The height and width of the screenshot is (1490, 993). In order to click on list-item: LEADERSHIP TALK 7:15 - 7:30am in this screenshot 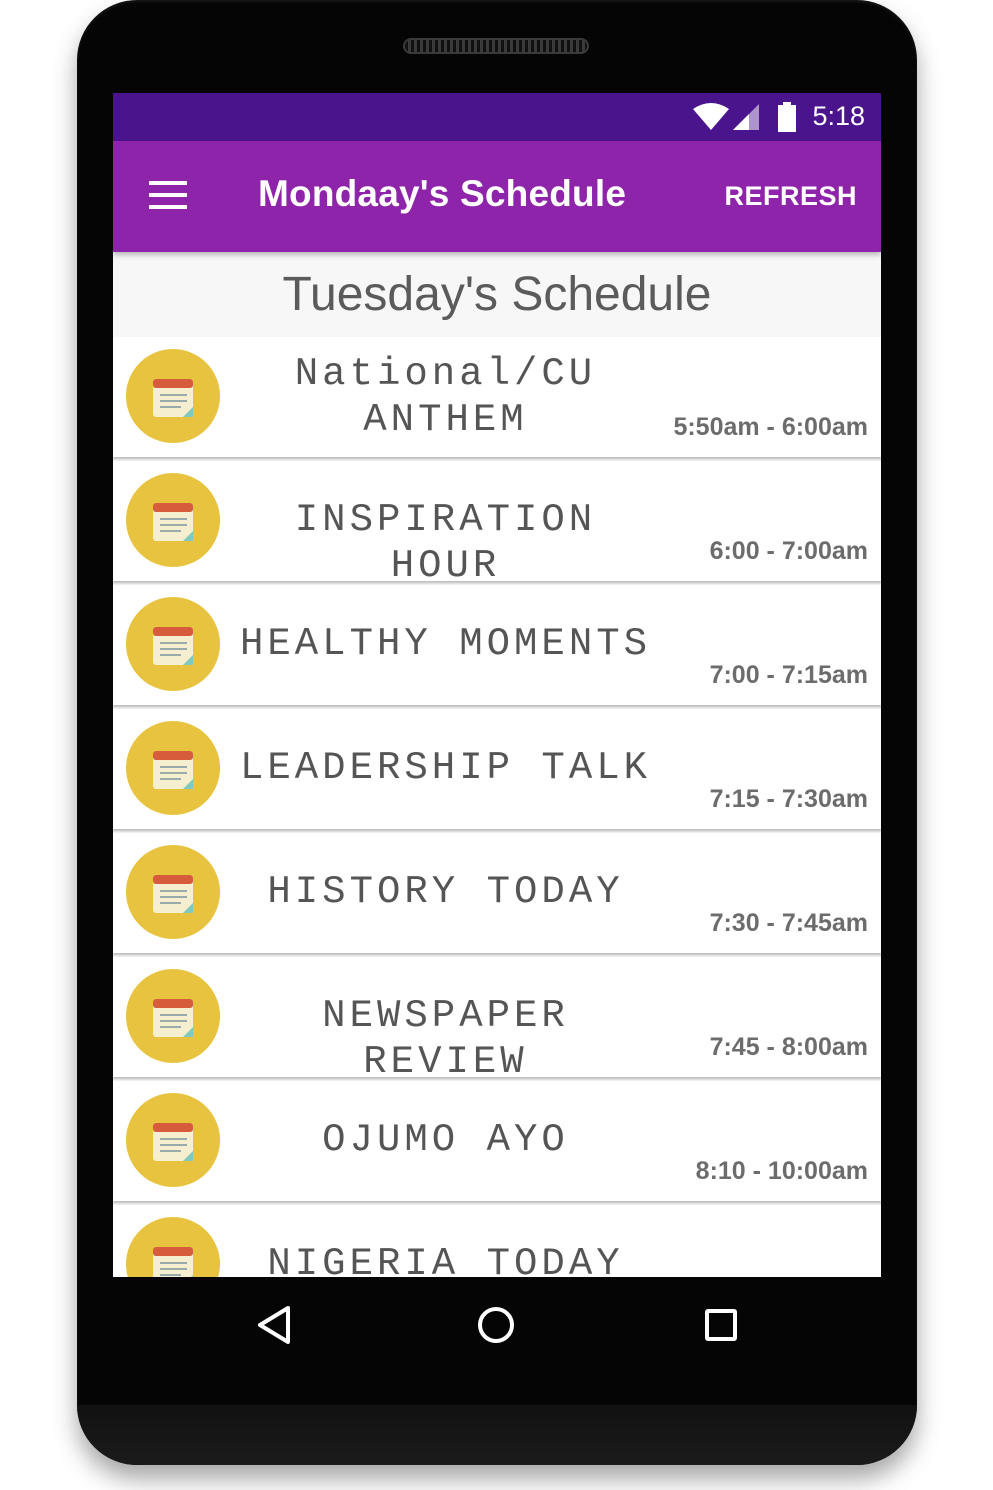, I will do `click(497, 769)`.